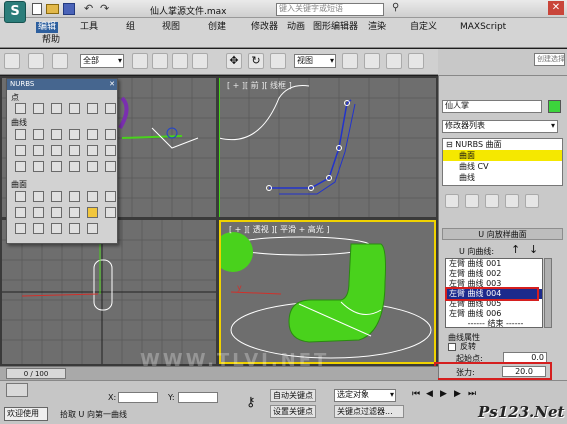 The height and width of the screenshot is (424, 567). What do you see at coordinates (327, 147) in the screenshot?
I see `viewport-front: [ + ][ 前 ][ 线框 ]` at bounding box center [327, 147].